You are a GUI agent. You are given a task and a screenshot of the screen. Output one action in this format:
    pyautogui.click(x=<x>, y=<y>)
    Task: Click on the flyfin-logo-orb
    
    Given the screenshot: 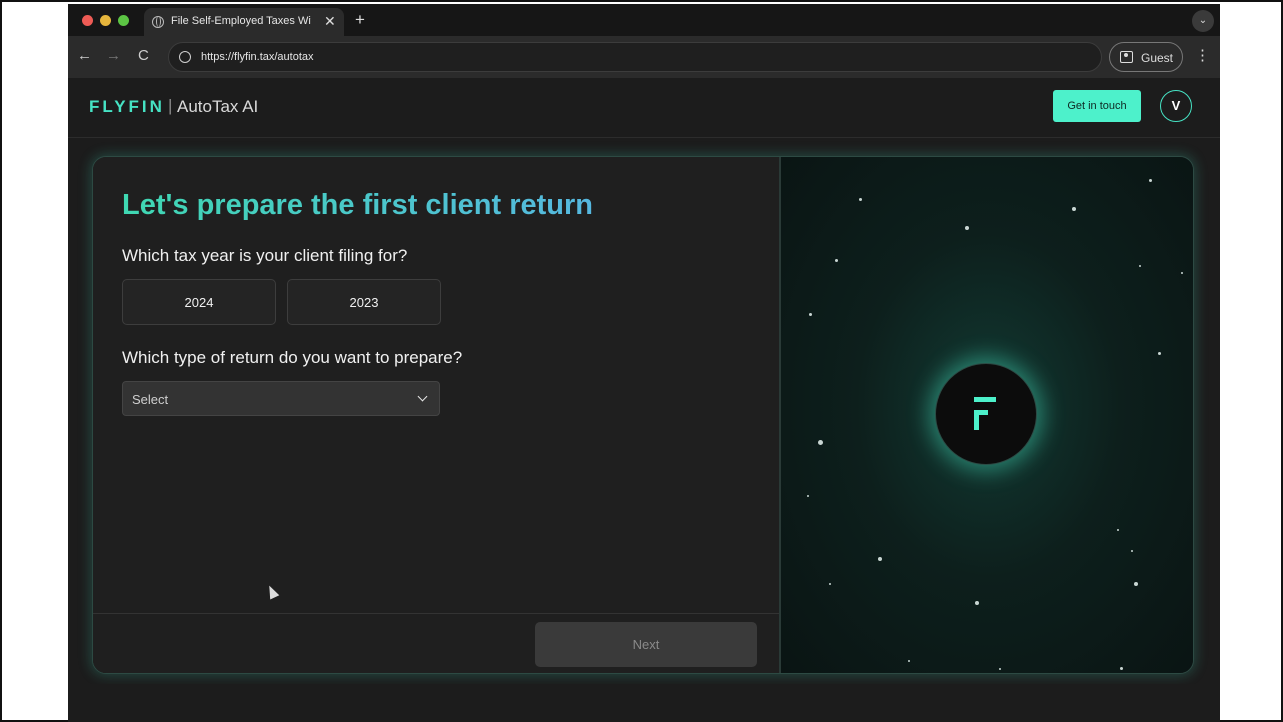 What is the action you would take?
    pyautogui.click(x=986, y=414)
    